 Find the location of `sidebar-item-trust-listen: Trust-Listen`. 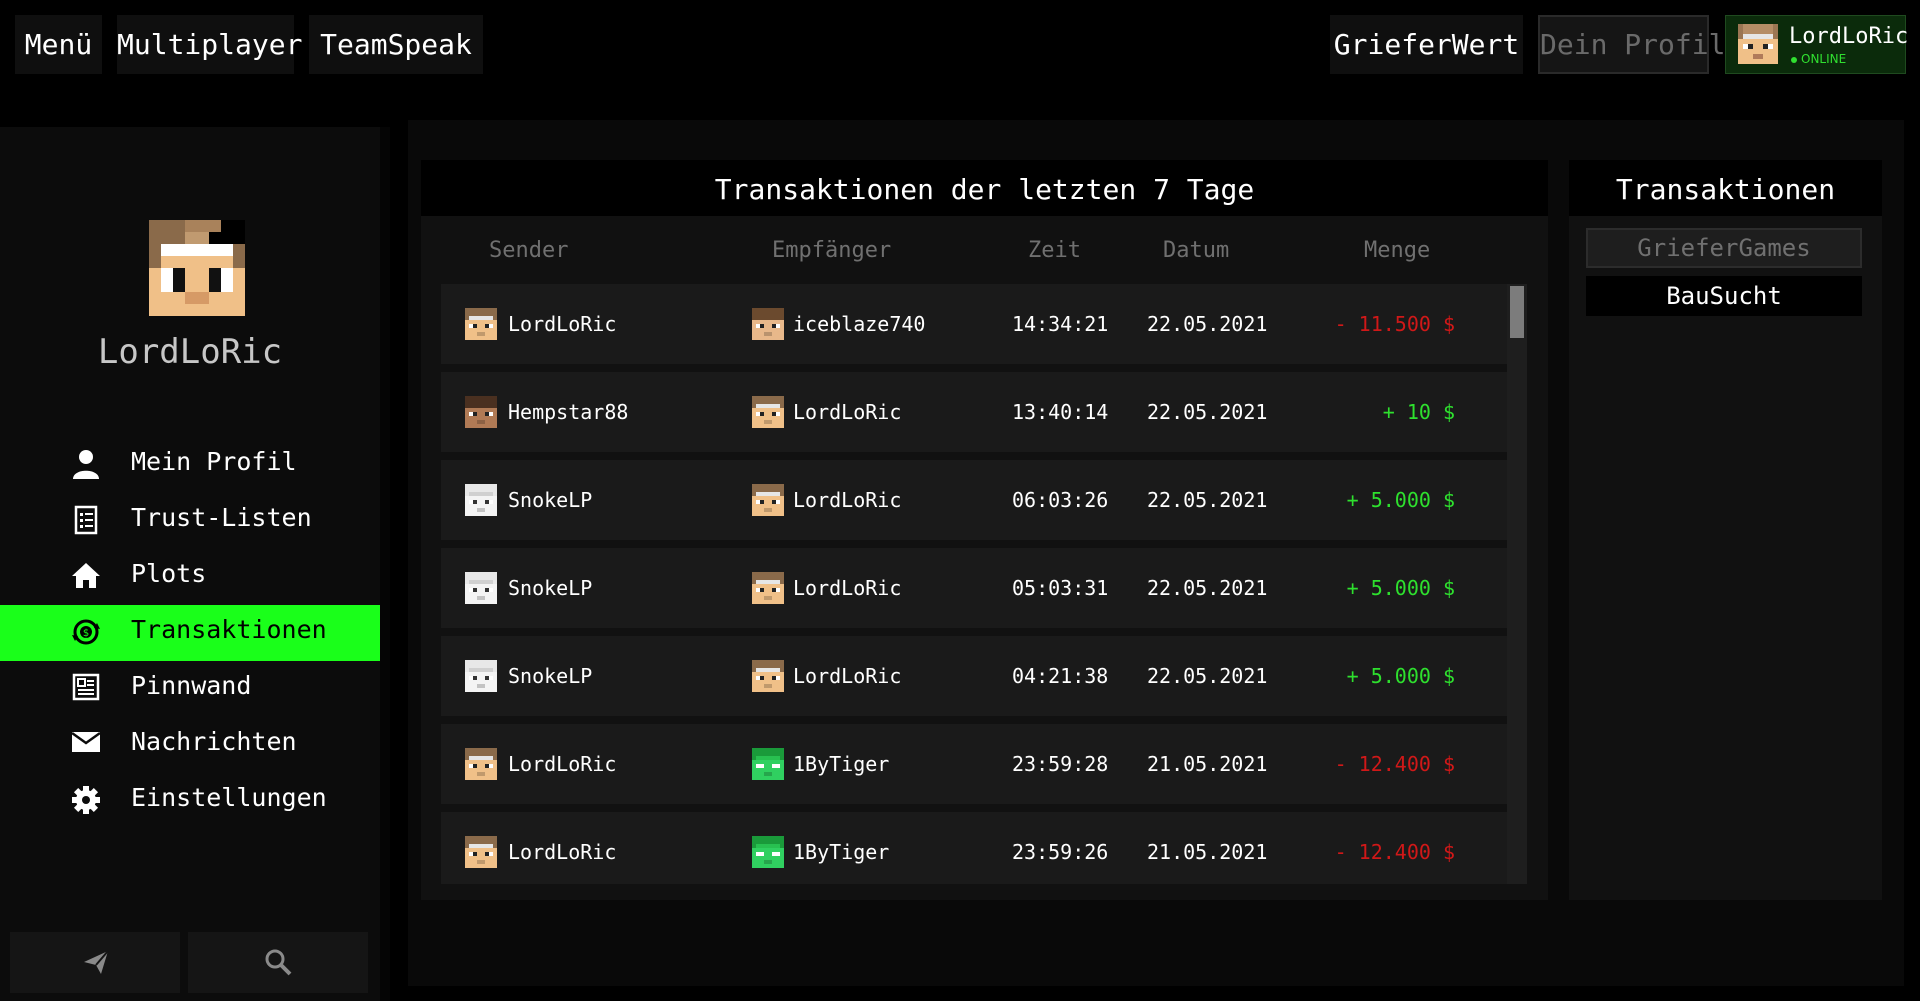

sidebar-item-trust-listen: Trust-Listen is located at coordinates (192, 521).